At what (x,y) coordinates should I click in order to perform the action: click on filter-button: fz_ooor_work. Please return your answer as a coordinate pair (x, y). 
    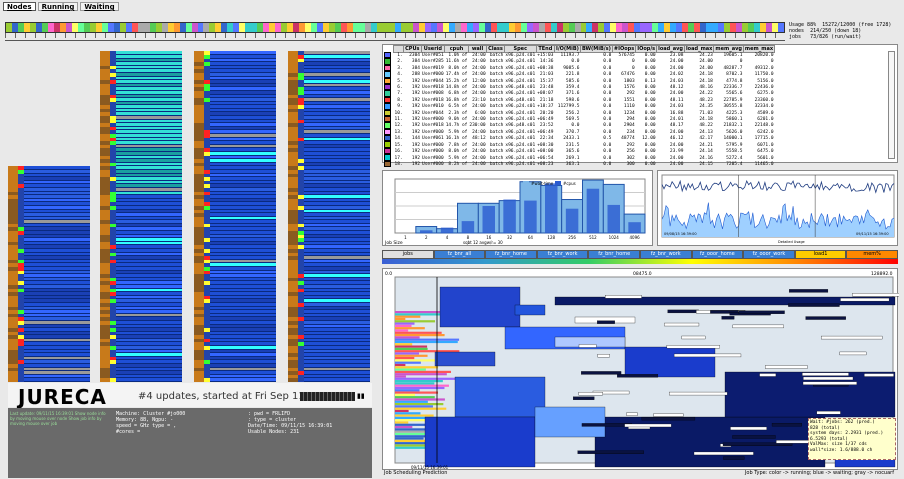
    Looking at the image, I should click on (769, 254).